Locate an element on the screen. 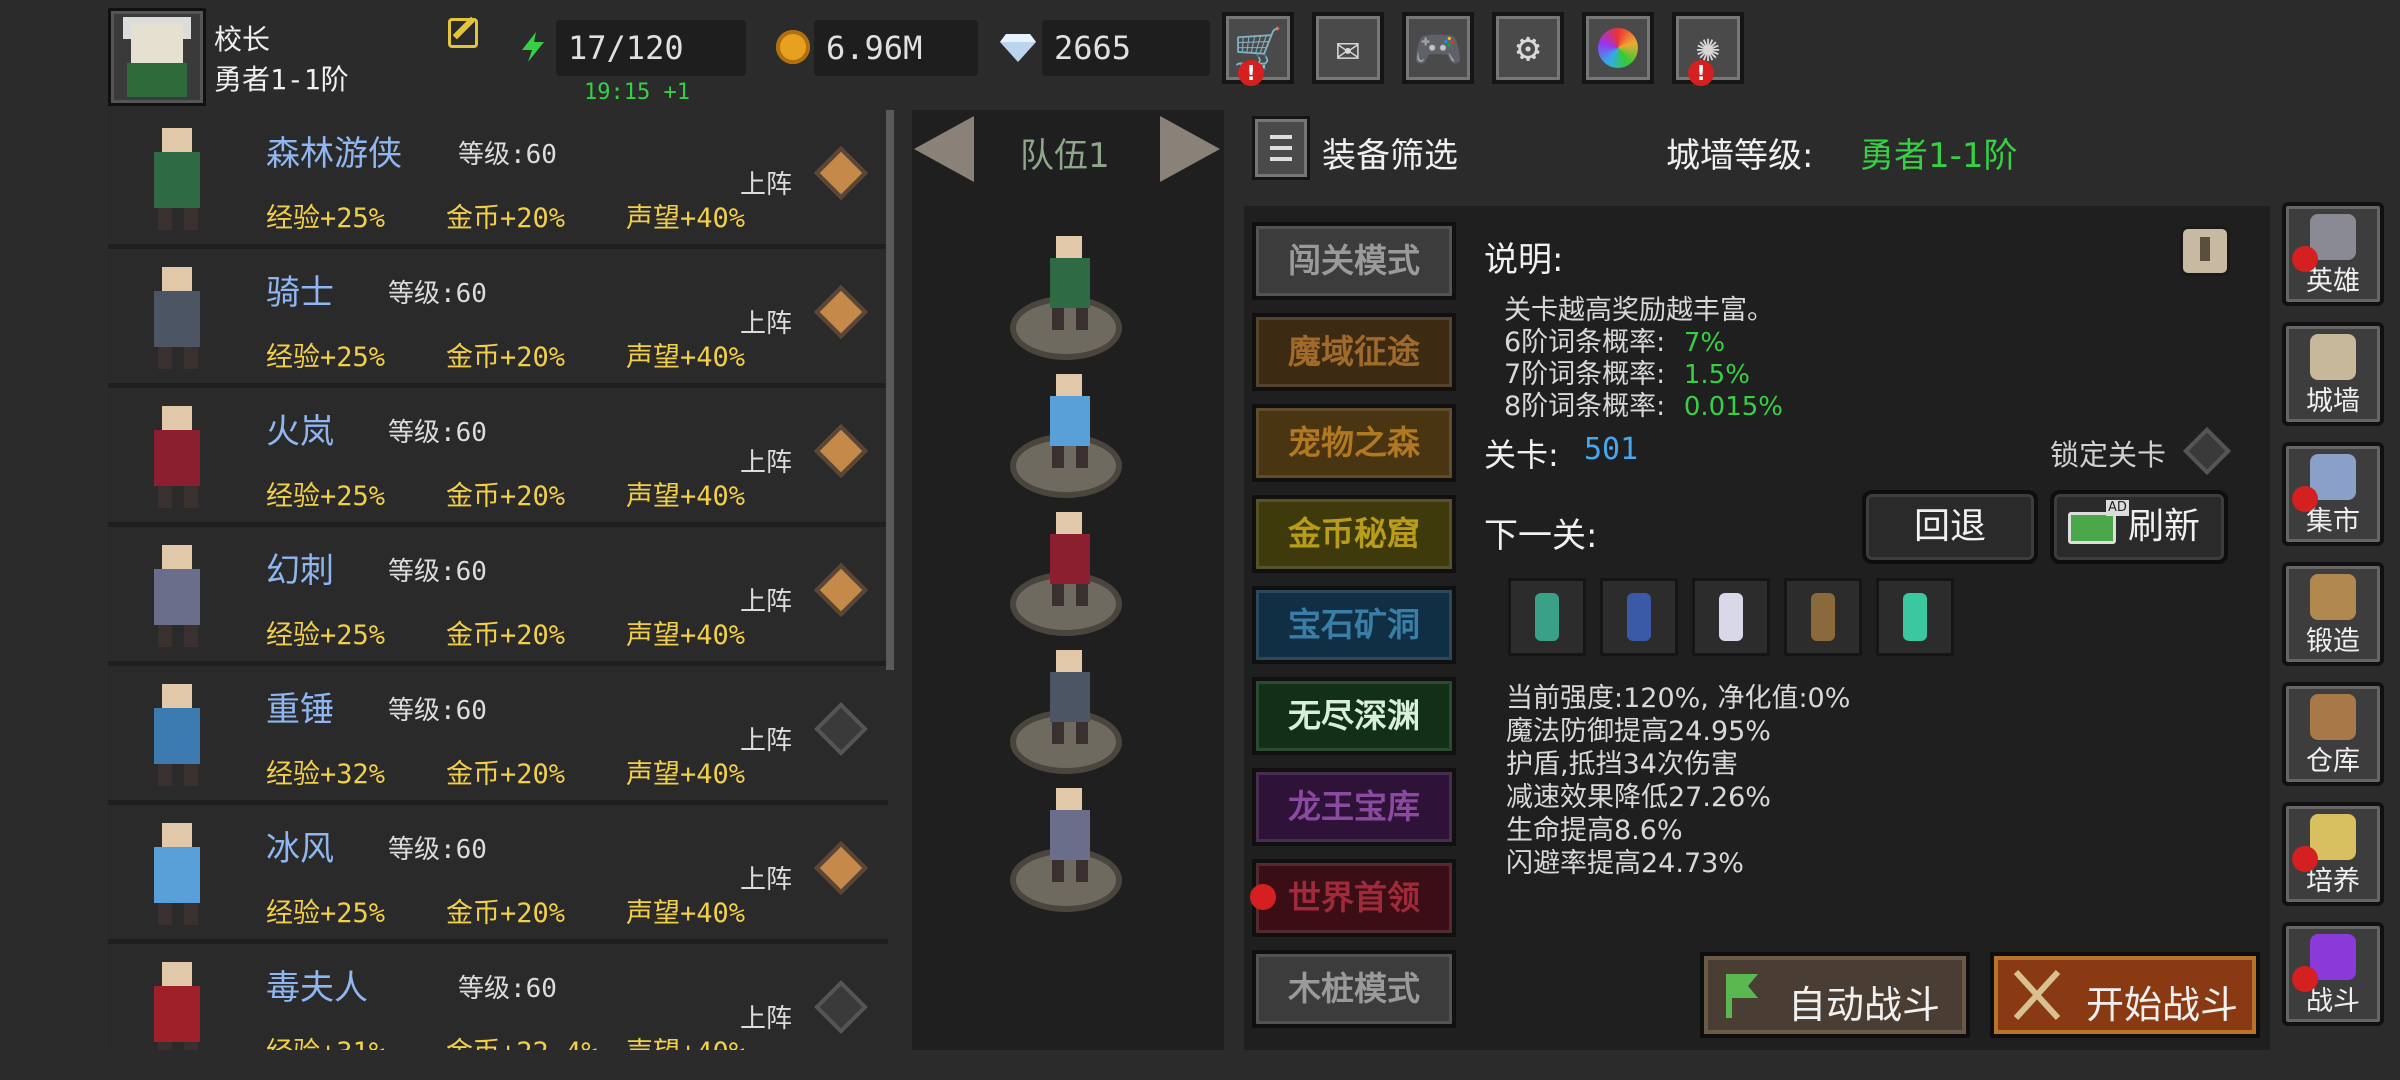 This screenshot has height=1080, width=2400. side-nav-castle: 城墙 is located at coordinates (2333, 374).